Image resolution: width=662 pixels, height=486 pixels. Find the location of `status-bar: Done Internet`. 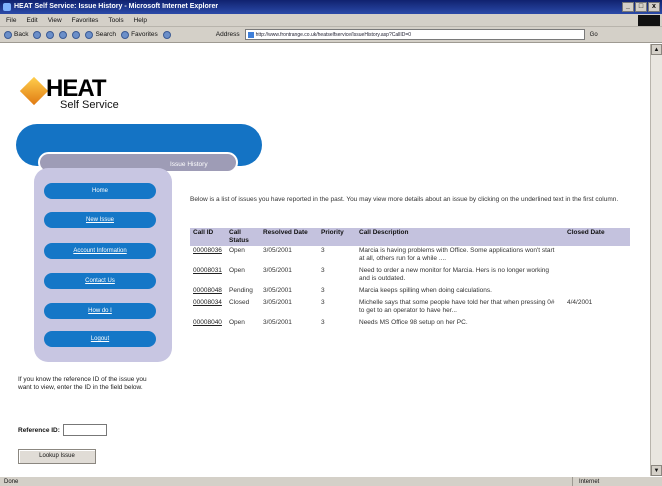

status-bar: Done Internet is located at coordinates (331, 481).